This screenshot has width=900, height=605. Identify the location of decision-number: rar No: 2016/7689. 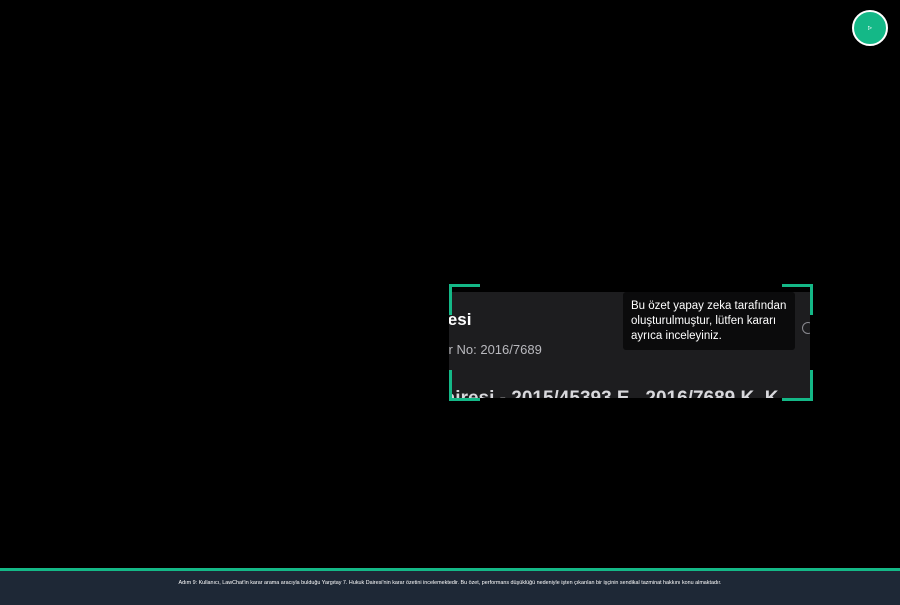
(495, 349).